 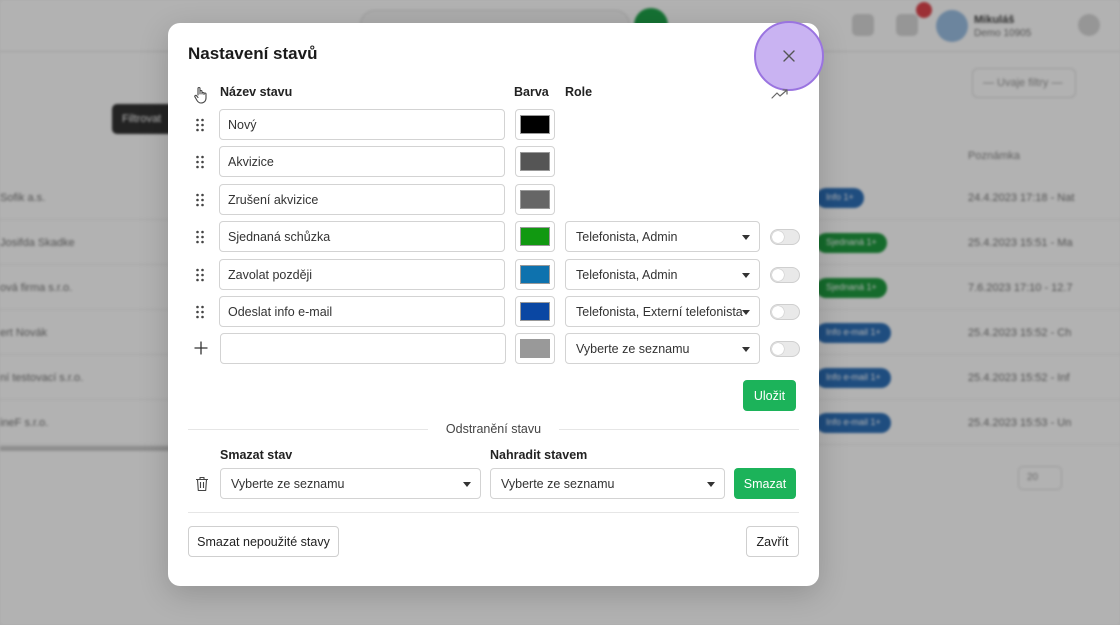 What do you see at coordinates (363, 348) in the screenshot?
I see `new-status-name-input` at bounding box center [363, 348].